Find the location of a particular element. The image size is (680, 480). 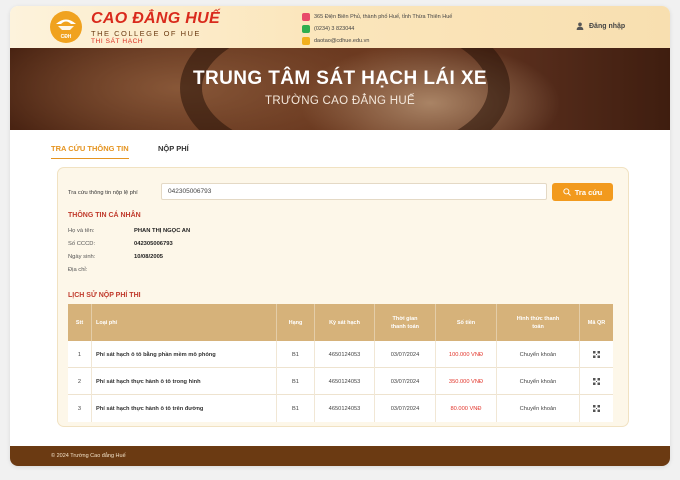

info-label: Ngày sinh: is located at coordinates (82, 257).